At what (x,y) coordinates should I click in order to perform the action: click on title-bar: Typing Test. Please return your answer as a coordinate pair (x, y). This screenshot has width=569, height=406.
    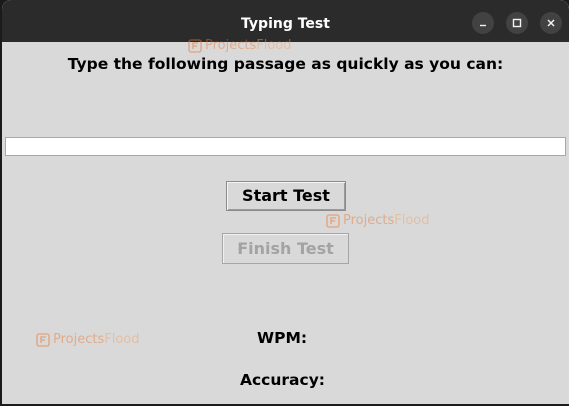
    Looking at the image, I should click on (285, 21).